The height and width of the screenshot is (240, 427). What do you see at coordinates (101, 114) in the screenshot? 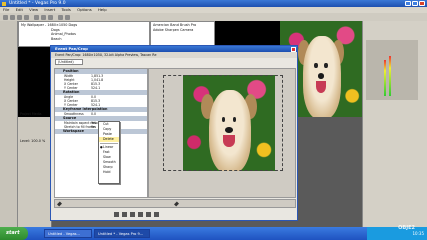
I see `prop-row: Smoothness 0.0` at bounding box center [101, 114].